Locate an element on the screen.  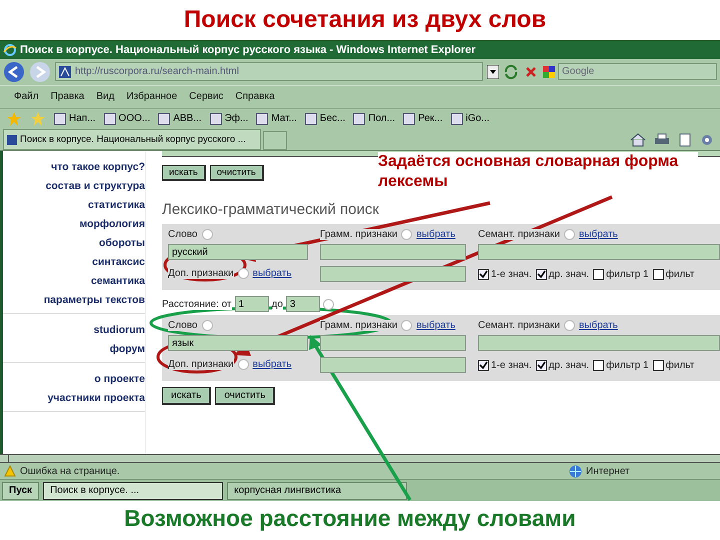
field-label: Доп. признаки is located at coordinates (201, 364).